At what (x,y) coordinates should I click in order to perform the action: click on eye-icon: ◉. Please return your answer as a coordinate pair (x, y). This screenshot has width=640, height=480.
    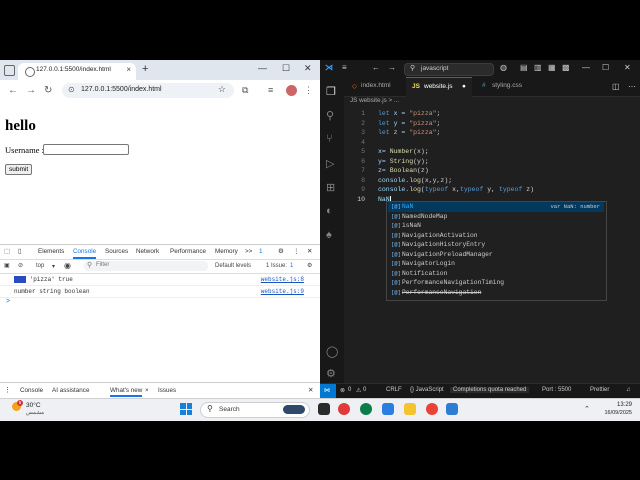
    Looking at the image, I should click on (67, 265).